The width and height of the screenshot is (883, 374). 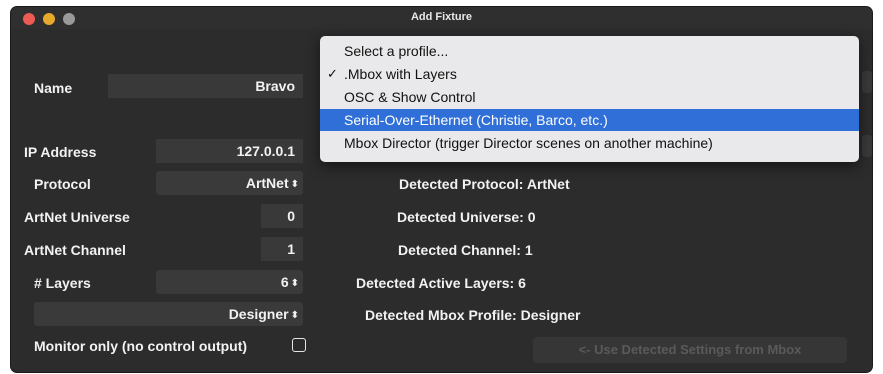 I want to click on detected-layers-label: Detected Active Layers:, so click(x=435, y=283).